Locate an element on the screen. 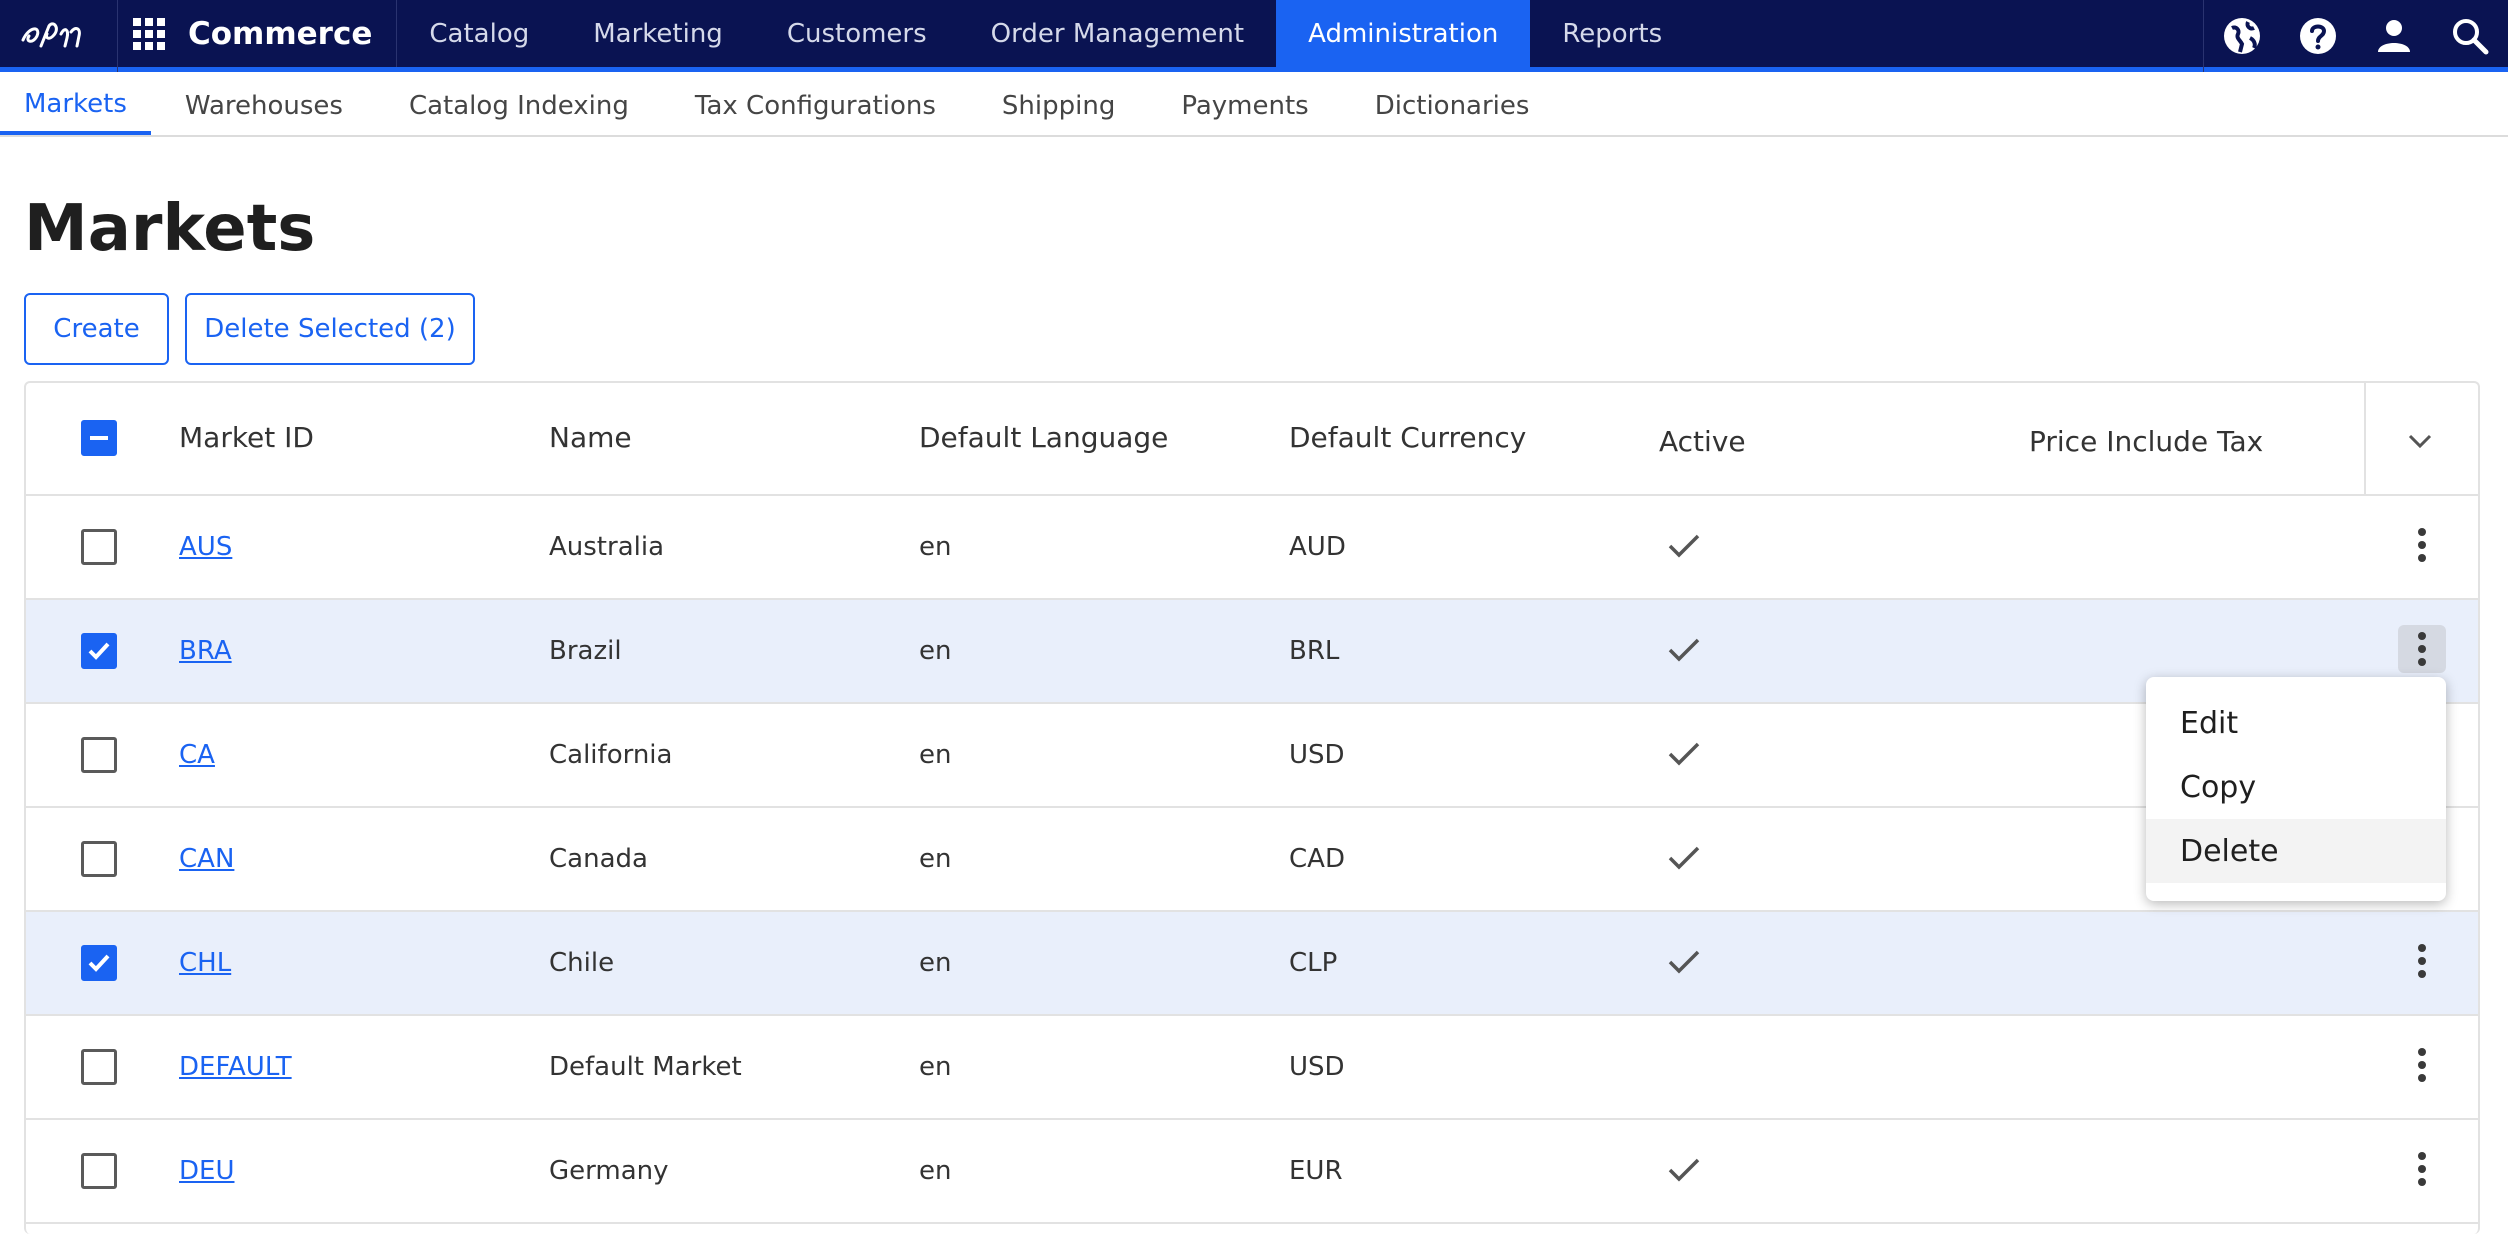  top-right-tools is located at coordinates (2355, 36).